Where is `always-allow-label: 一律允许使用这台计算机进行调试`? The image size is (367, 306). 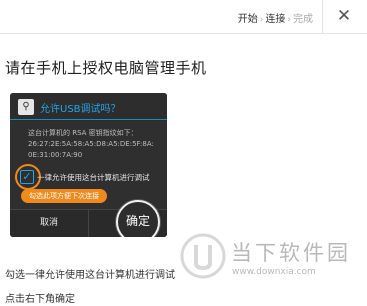 always-allow-label: 一律允许使用这台计算机进行调试 is located at coordinates (93, 177).